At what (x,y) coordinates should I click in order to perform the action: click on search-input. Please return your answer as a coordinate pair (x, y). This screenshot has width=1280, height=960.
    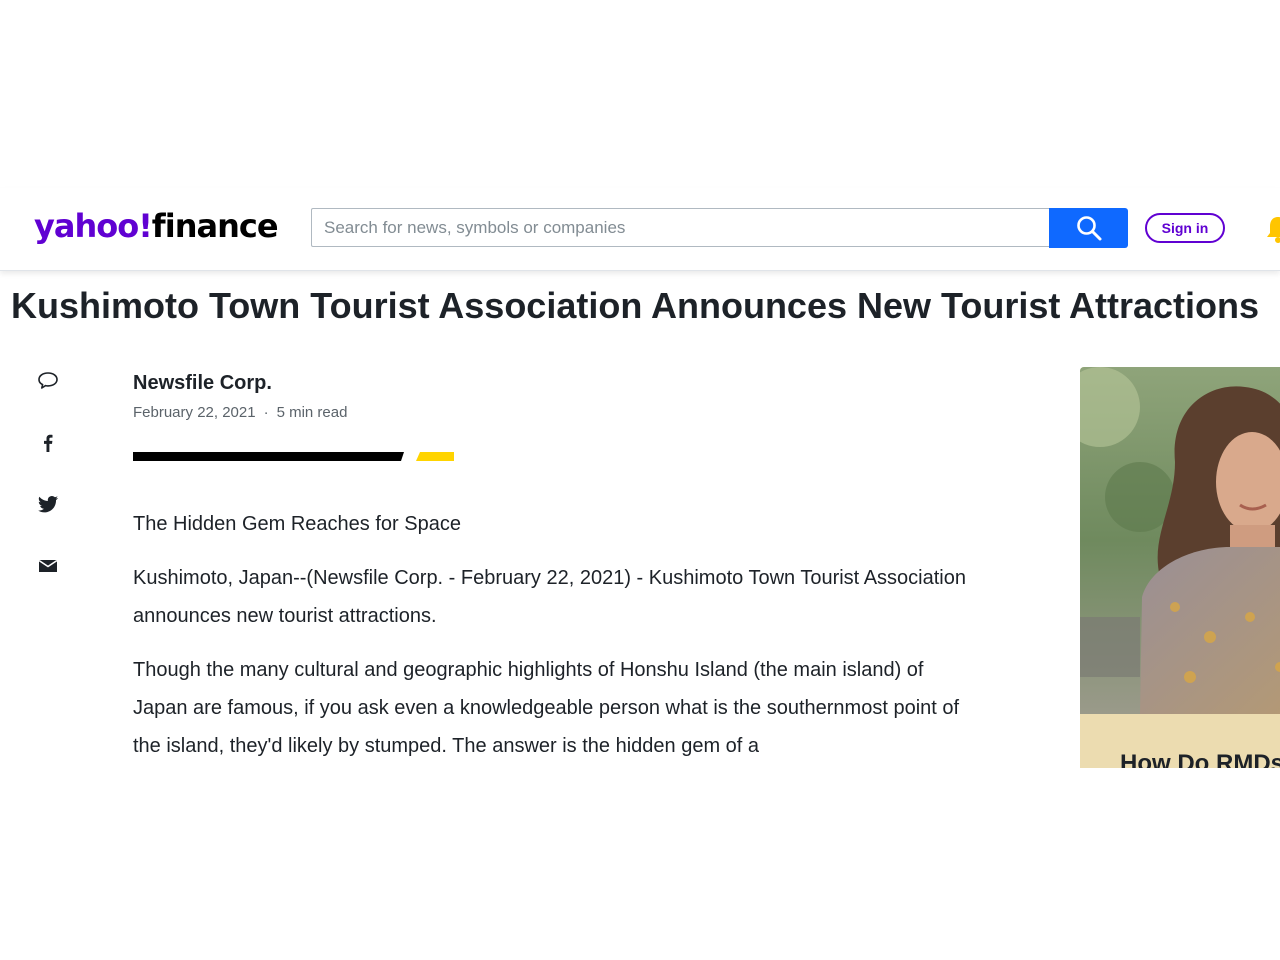
    Looking at the image, I should click on (680, 227).